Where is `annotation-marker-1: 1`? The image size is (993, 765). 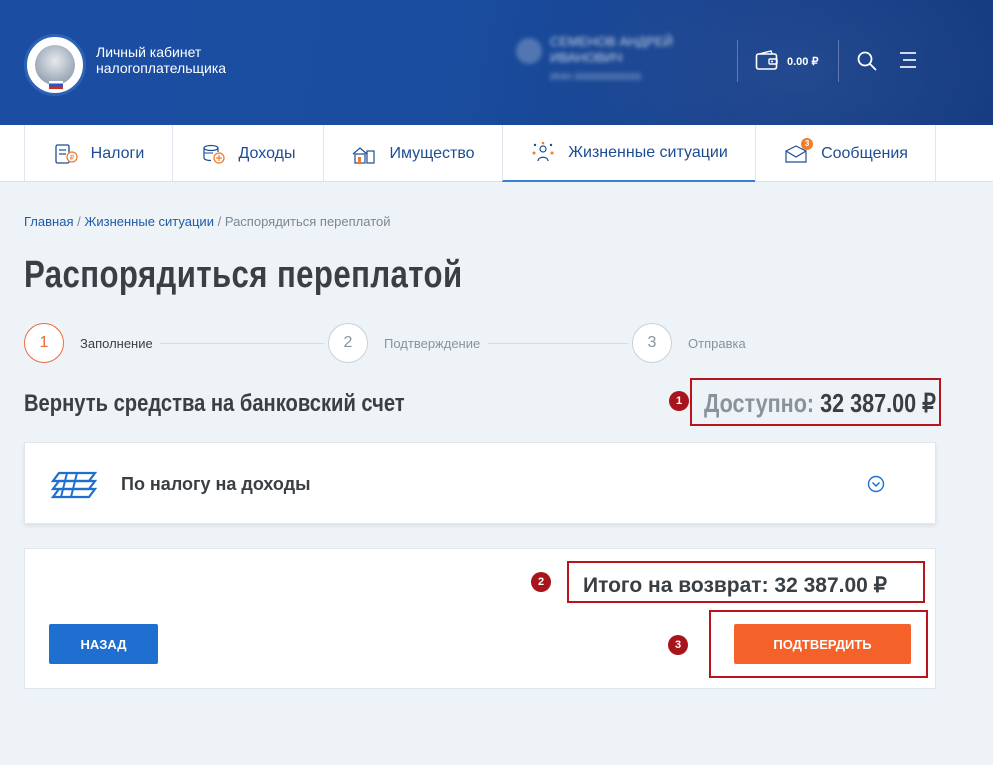 annotation-marker-1: 1 is located at coordinates (679, 401).